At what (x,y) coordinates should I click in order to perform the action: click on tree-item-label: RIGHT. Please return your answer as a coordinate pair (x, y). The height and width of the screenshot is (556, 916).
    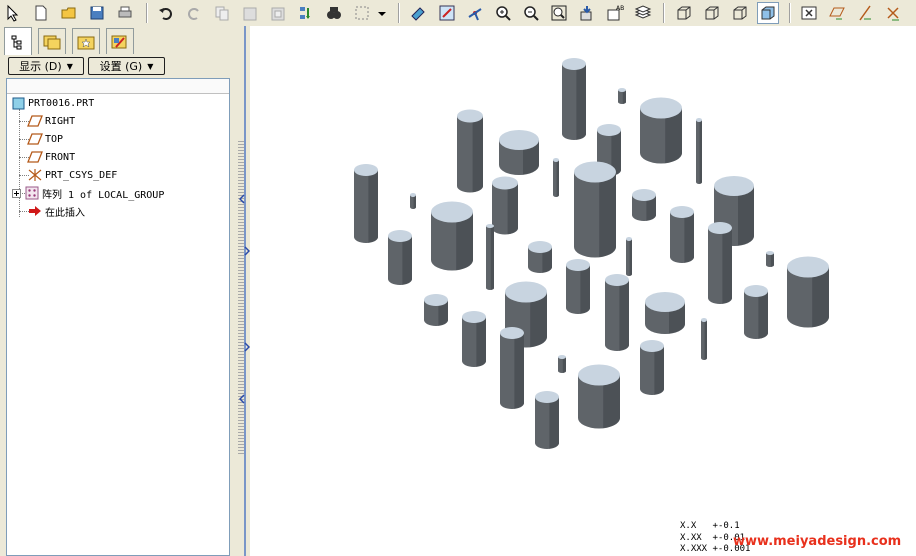
    Looking at the image, I should click on (60, 121).